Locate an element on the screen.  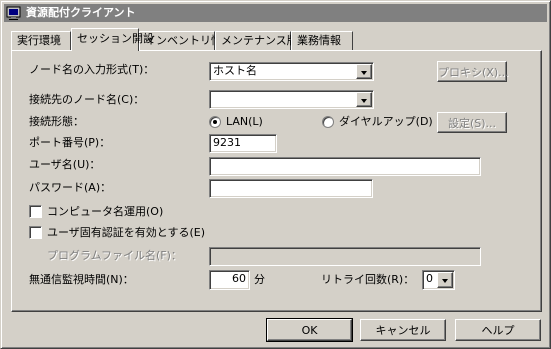
port-label: ポート番号(P)： is located at coordinates (70, 142).